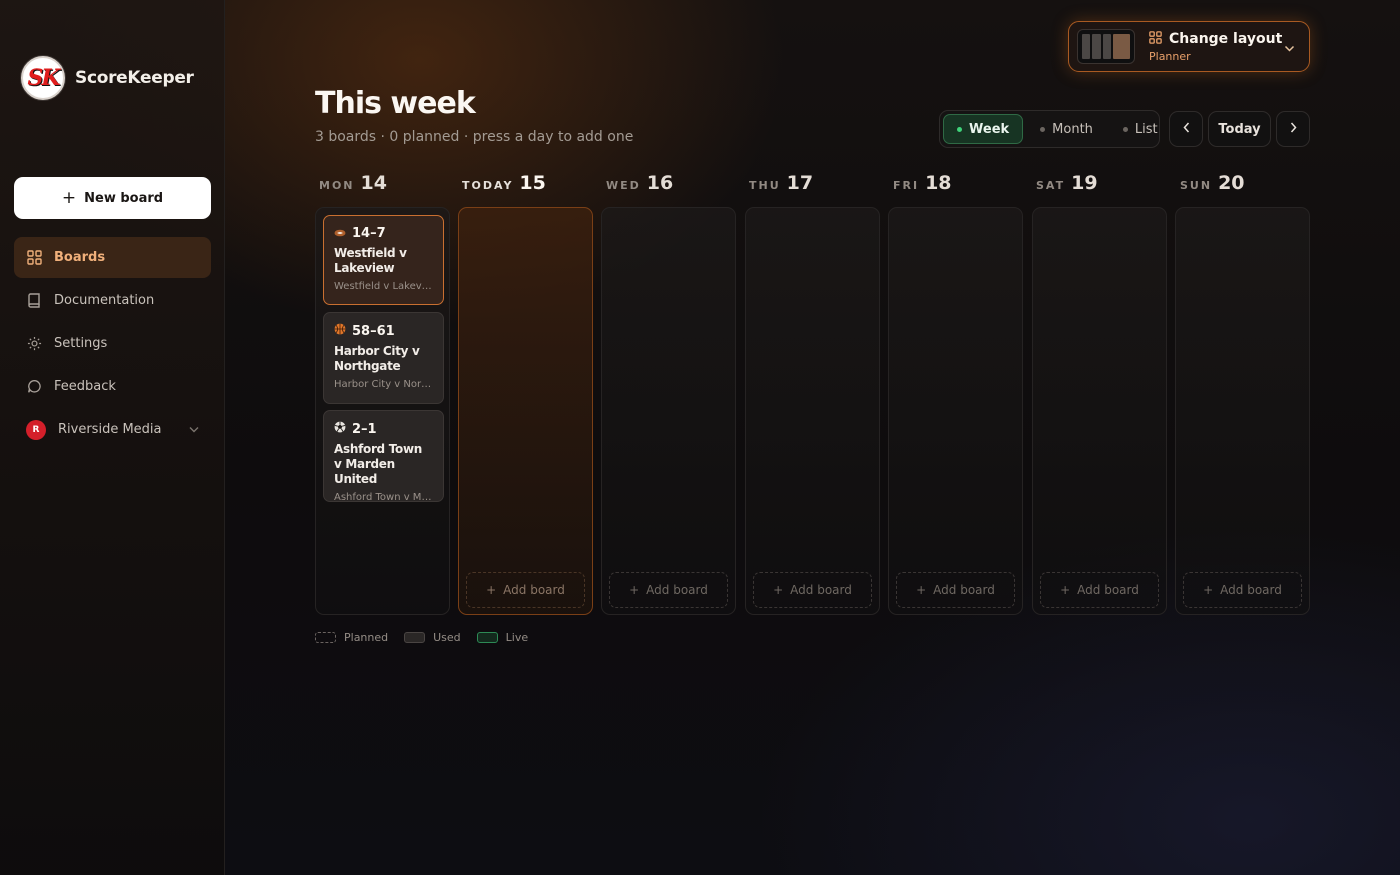 This screenshot has height=875, width=1400. I want to click on org-avatar: R, so click(36, 429).